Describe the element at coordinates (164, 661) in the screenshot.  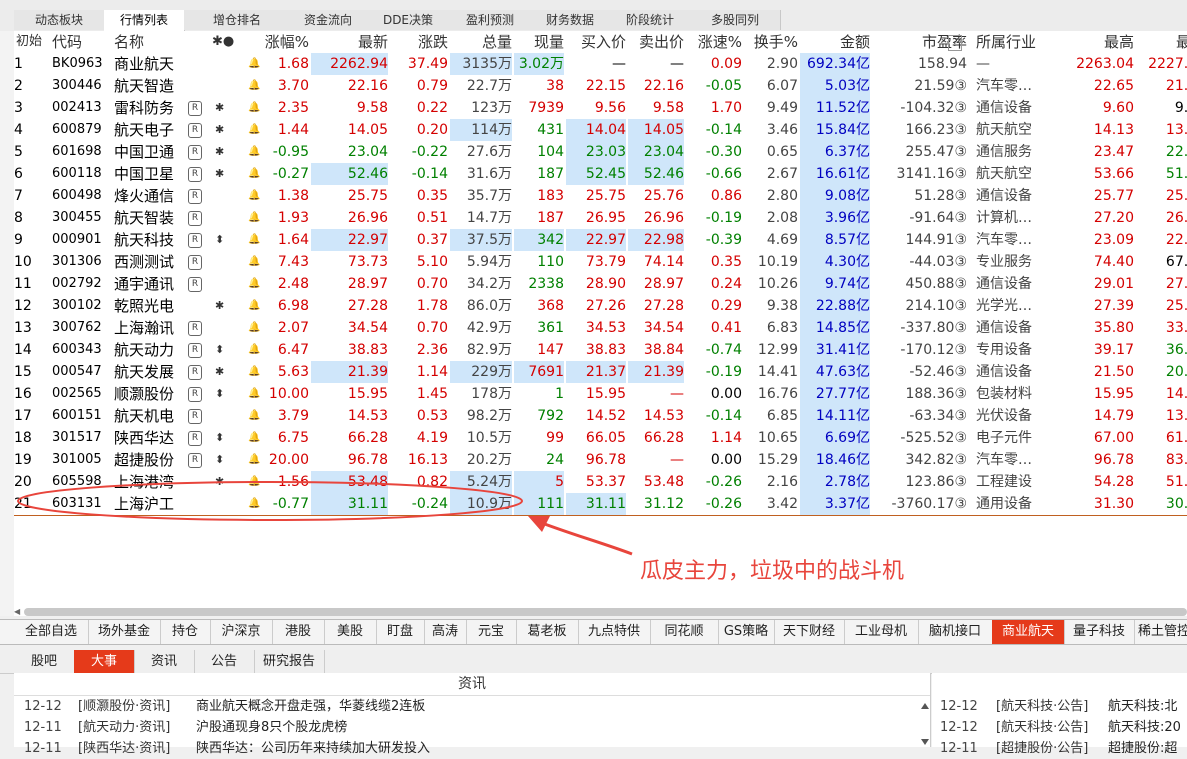
I see `bottom-tab-2: 资讯` at that location.